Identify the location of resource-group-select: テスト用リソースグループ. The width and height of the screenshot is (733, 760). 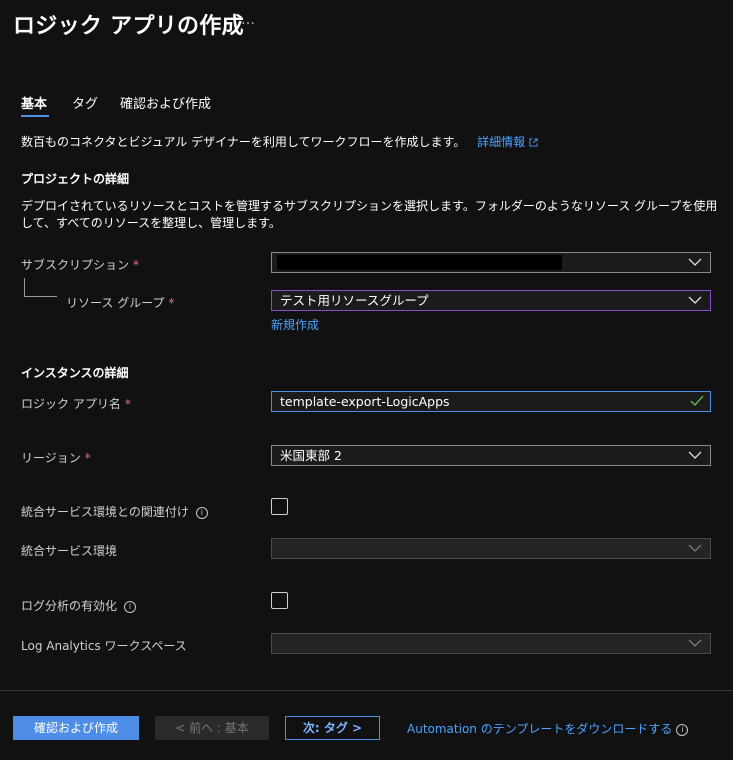
(491, 300).